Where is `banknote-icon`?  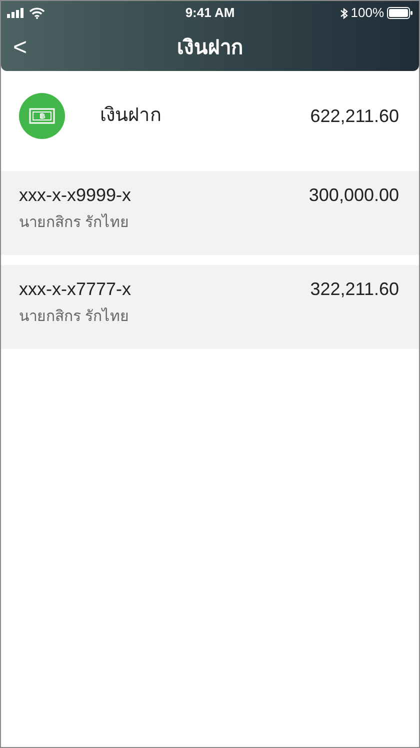 banknote-icon is located at coordinates (42, 116).